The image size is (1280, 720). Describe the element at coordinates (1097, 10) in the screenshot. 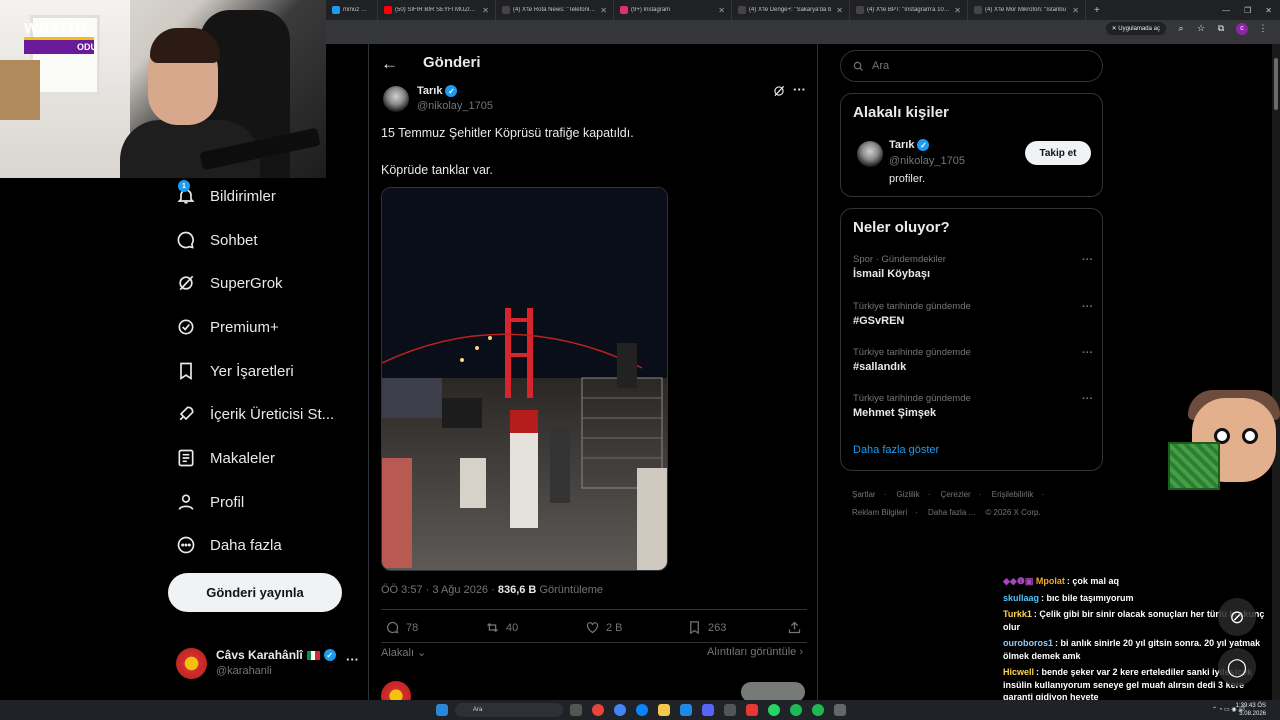

I see `new-tab-button: +` at that location.